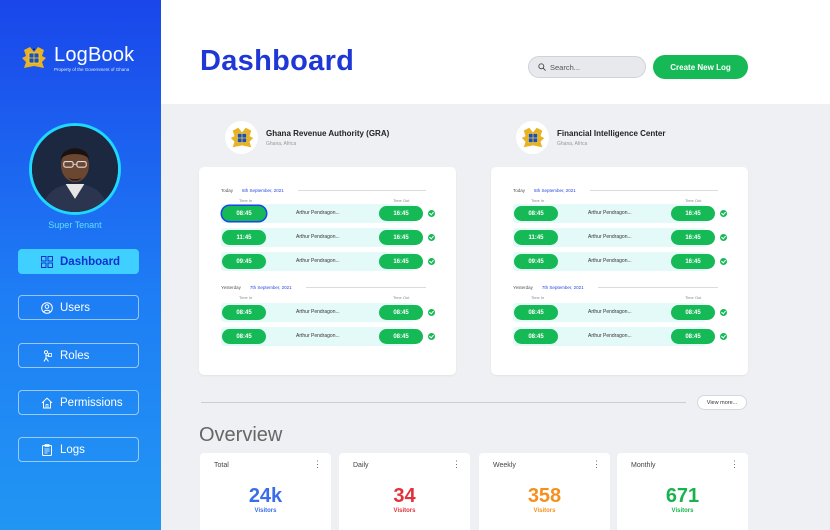 The height and width of the screenshot is (530, 830). I want to click on day-label: Yesterday, so click(231, 287).